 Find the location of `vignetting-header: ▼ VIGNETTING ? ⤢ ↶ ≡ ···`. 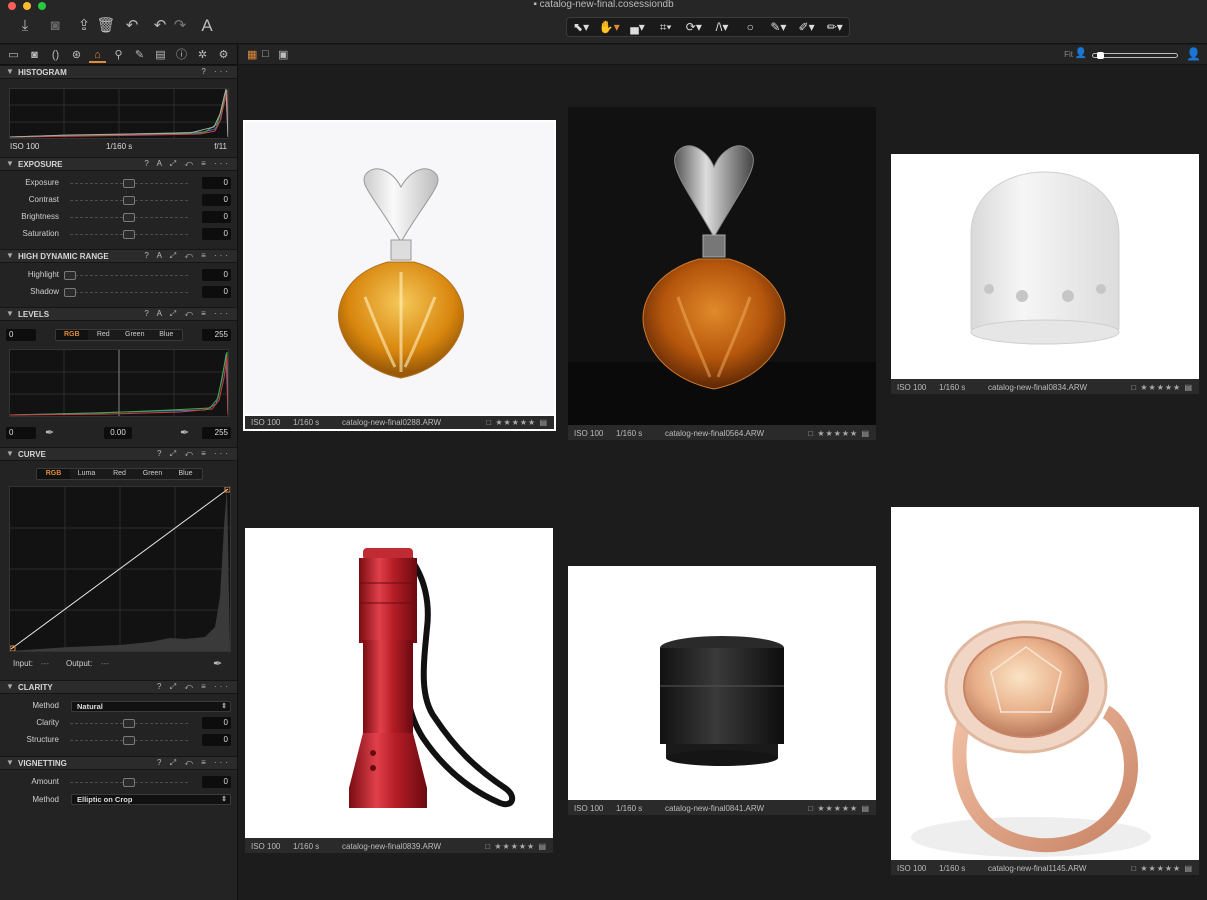

vignetting-header: ▼ VIGNETTING ? ⤢ ↶ ≡ ··· is located at coordinates (118, 763).